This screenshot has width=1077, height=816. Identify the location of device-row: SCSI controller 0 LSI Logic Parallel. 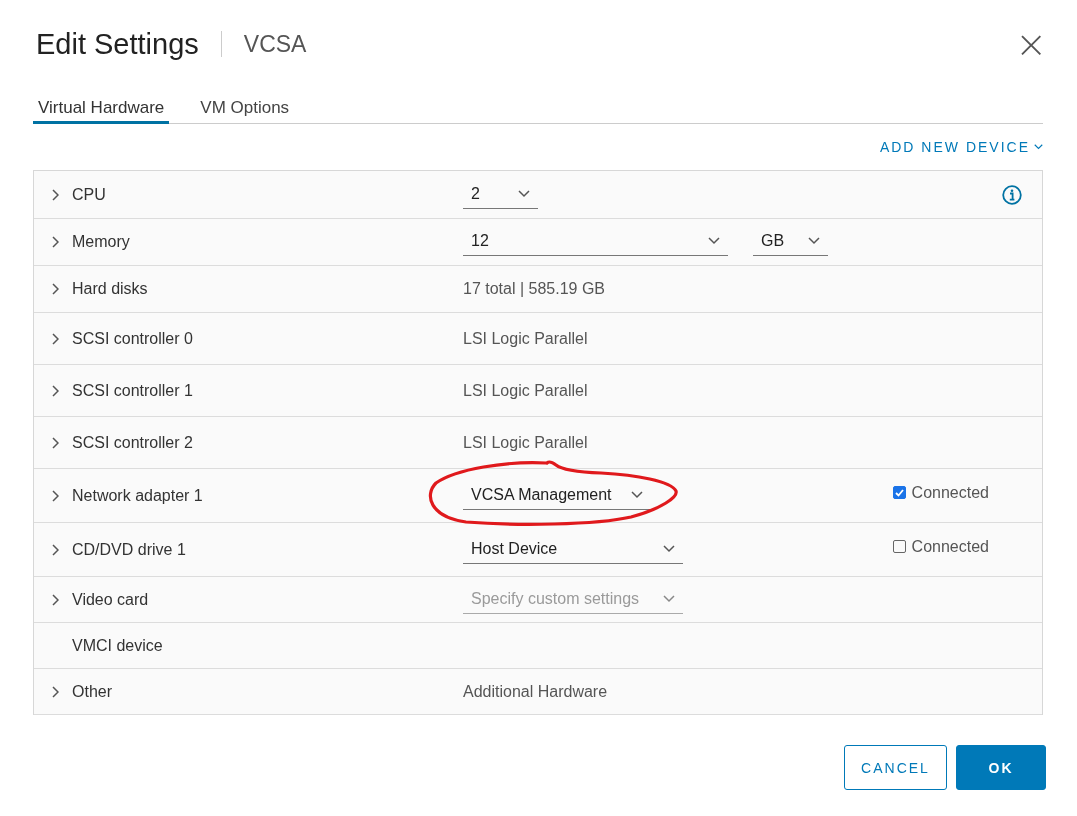
(538, 339).